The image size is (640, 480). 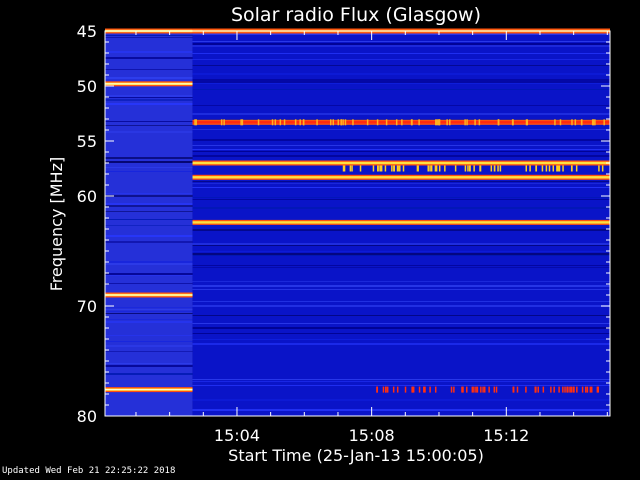 What do you see at coordinates (237, 435) in the screenshot?
I see `x-tick-label: 15:04` at bounding box center [237, 435].